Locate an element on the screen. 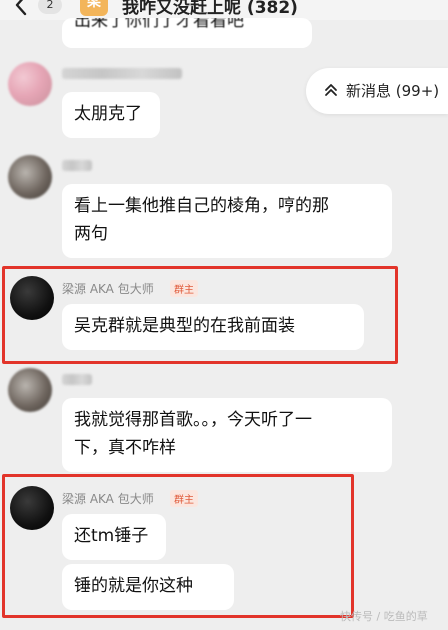  message-bubble: 太朋克了 is located at coordinates (111, 115).